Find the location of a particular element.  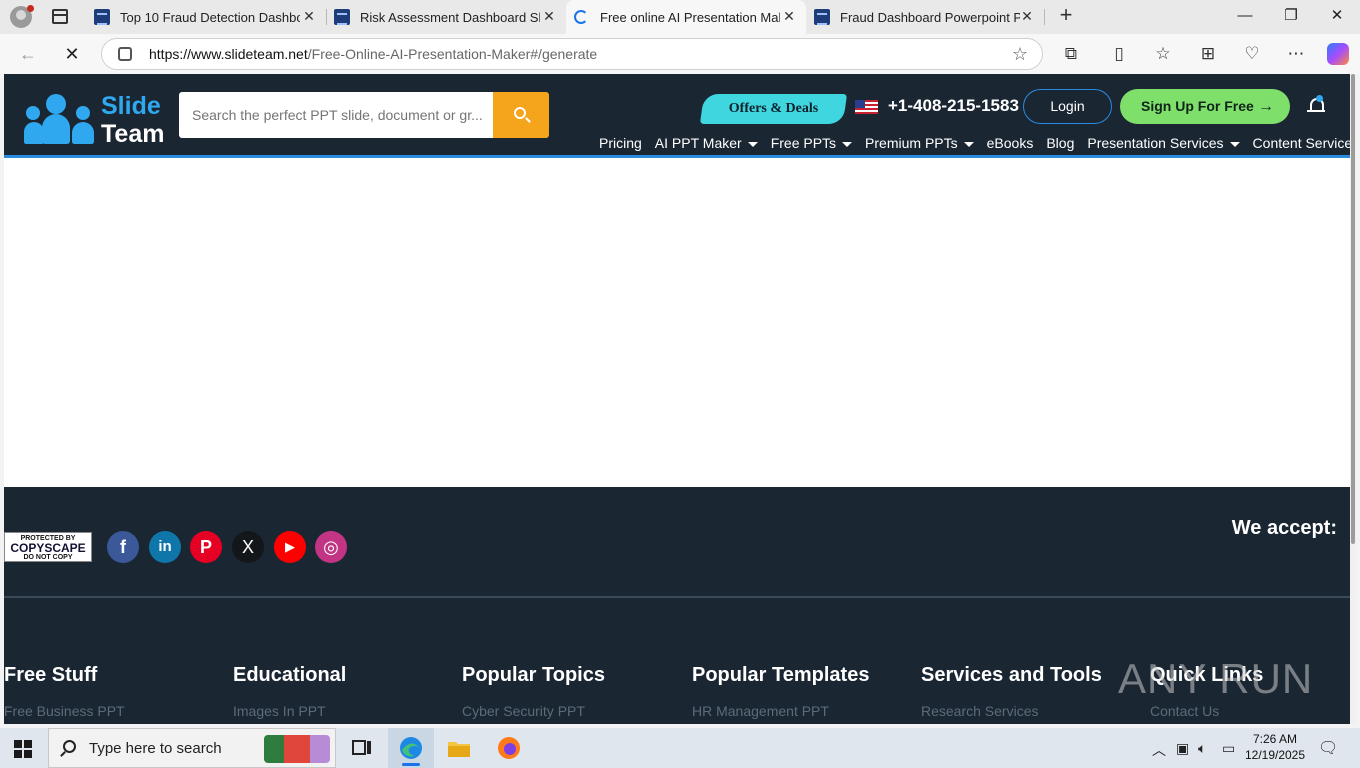

nav-item-presentation-services: Presentation Services is located at coordinates (1163, 143).